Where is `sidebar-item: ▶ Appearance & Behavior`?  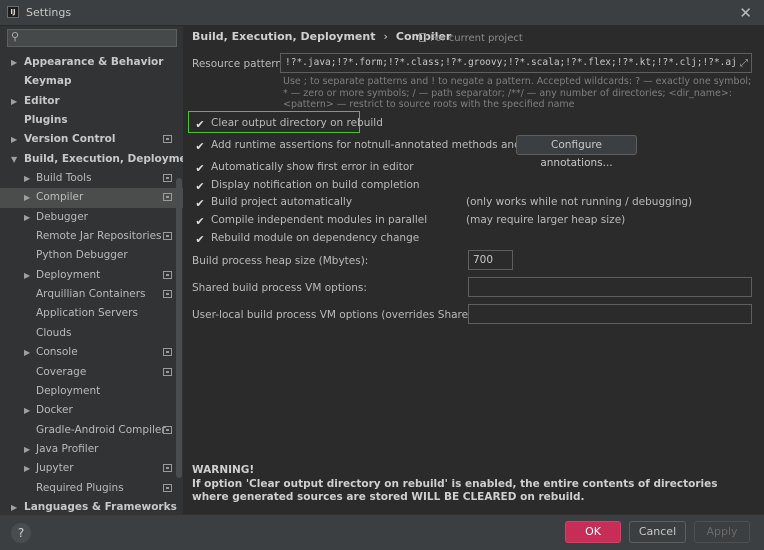
sidebar-item: ▶ Appearance & Behavior is located at coordinates (91, 62).